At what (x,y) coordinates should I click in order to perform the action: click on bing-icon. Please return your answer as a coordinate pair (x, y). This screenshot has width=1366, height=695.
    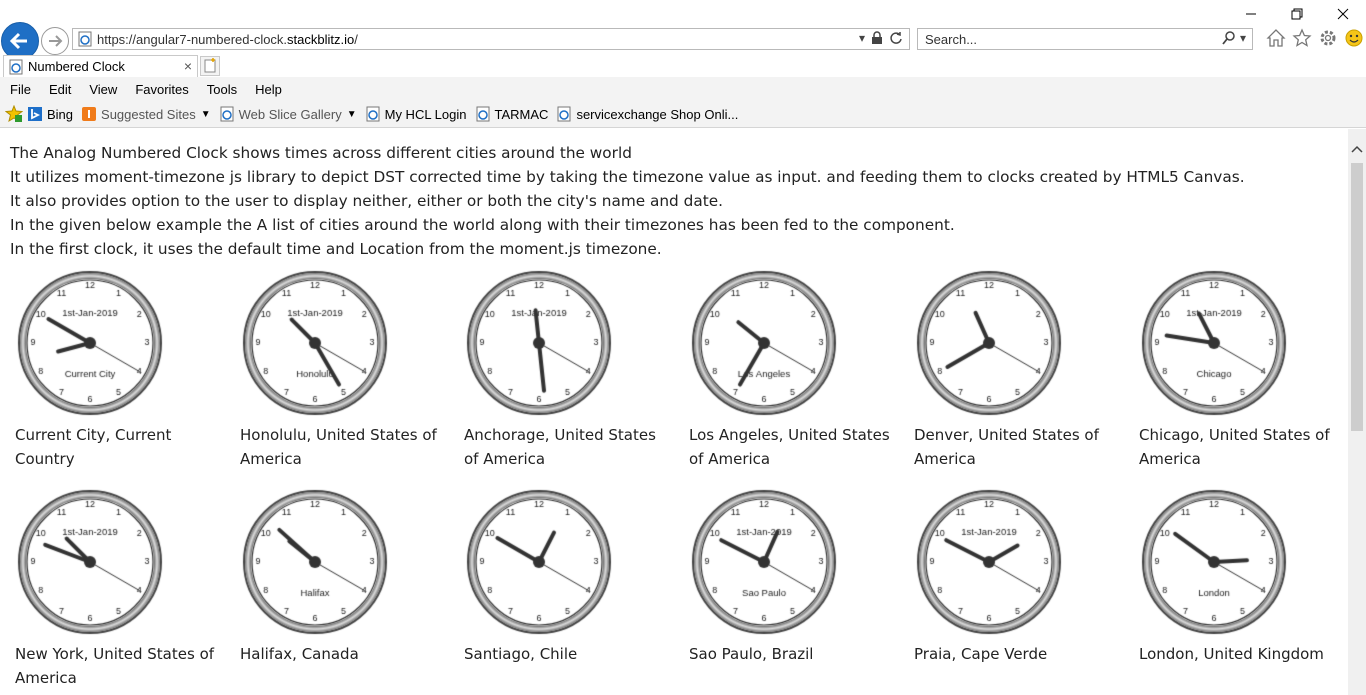
    Looking at the image, I should click on (35, 114).